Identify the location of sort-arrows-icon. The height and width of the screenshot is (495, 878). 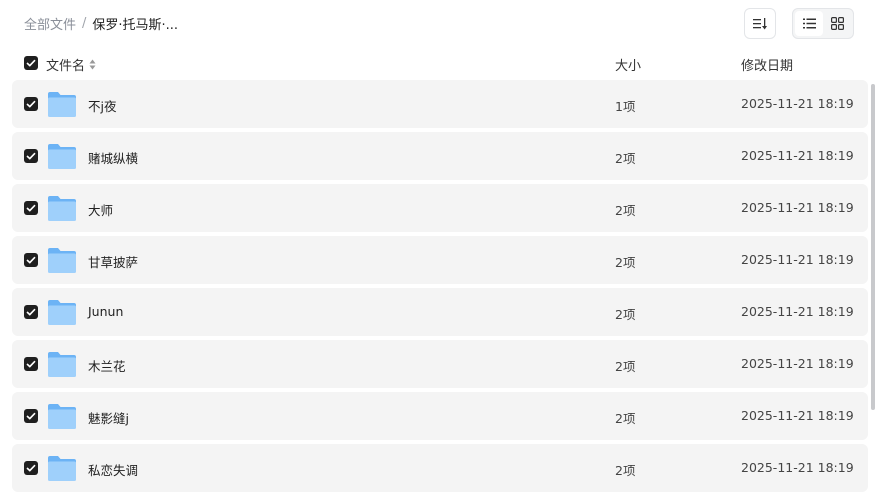
(92, 64).